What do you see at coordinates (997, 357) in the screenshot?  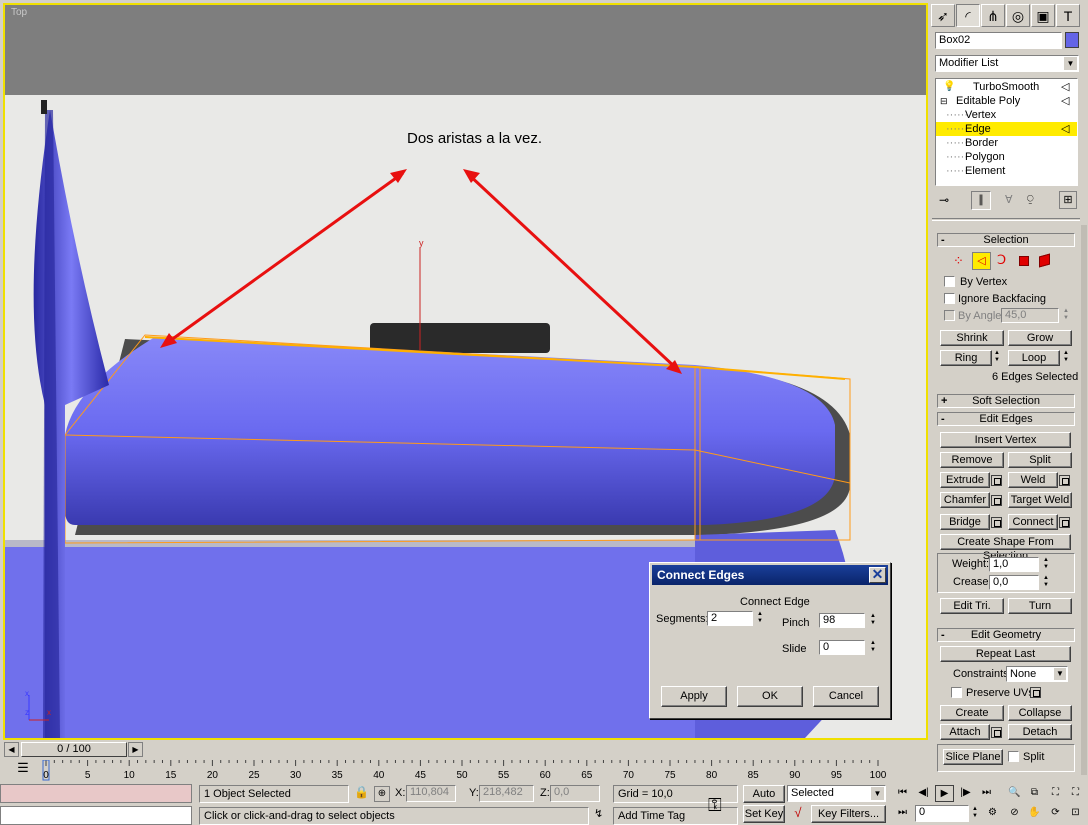 I see `ring-spinner-arrows: ▲ ▼` at bounding box center [997, 357].